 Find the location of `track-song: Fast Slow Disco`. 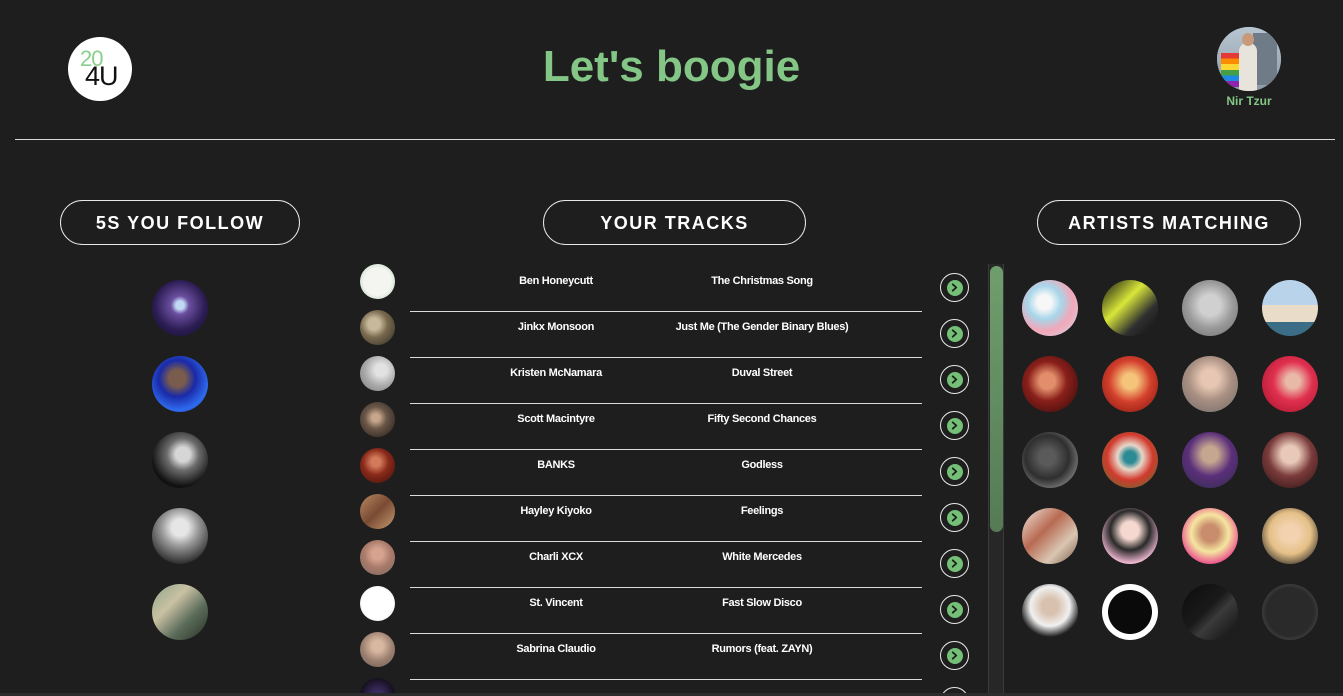

track-song: Fast Slow Disco is located at coordinates (762, 603).